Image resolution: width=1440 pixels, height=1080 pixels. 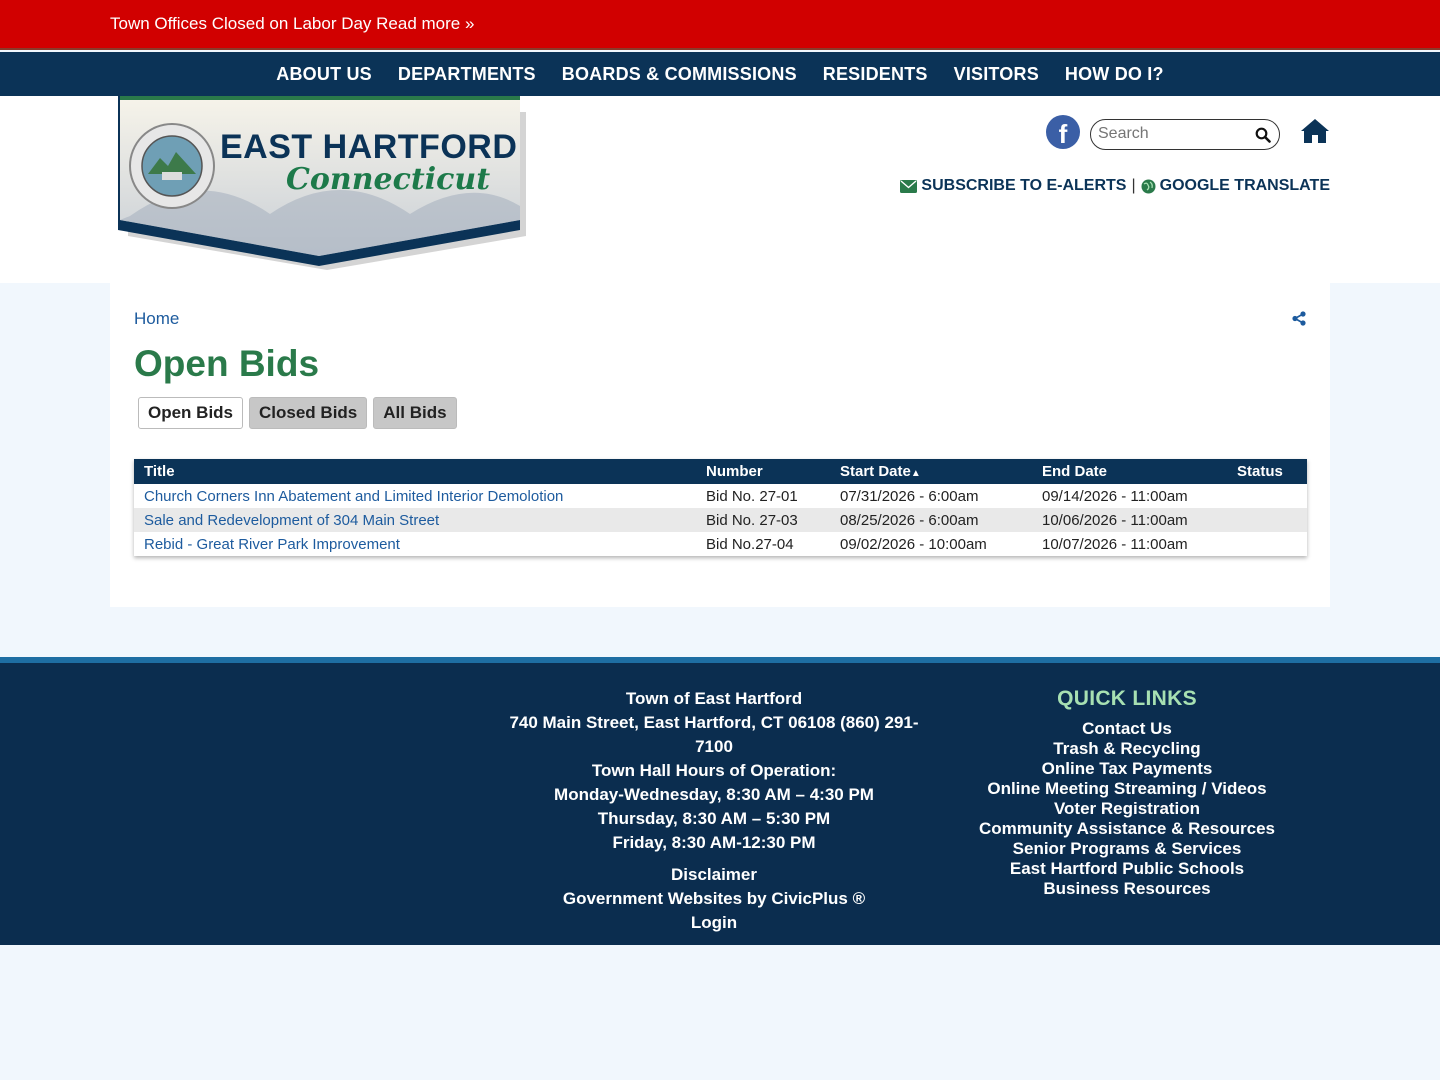 I want to click on facebook-icon: f, so click(x=1063, y=132).